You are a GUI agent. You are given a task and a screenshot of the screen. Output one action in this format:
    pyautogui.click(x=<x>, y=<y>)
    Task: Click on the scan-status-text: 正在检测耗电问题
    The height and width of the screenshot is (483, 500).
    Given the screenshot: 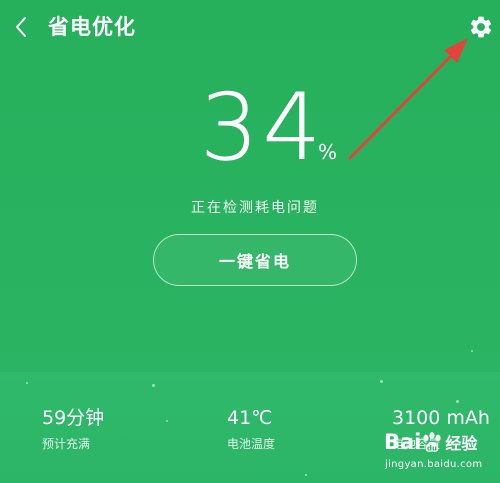 What is the action you would take?
    pyautogui.click(x=255, y=208)
    